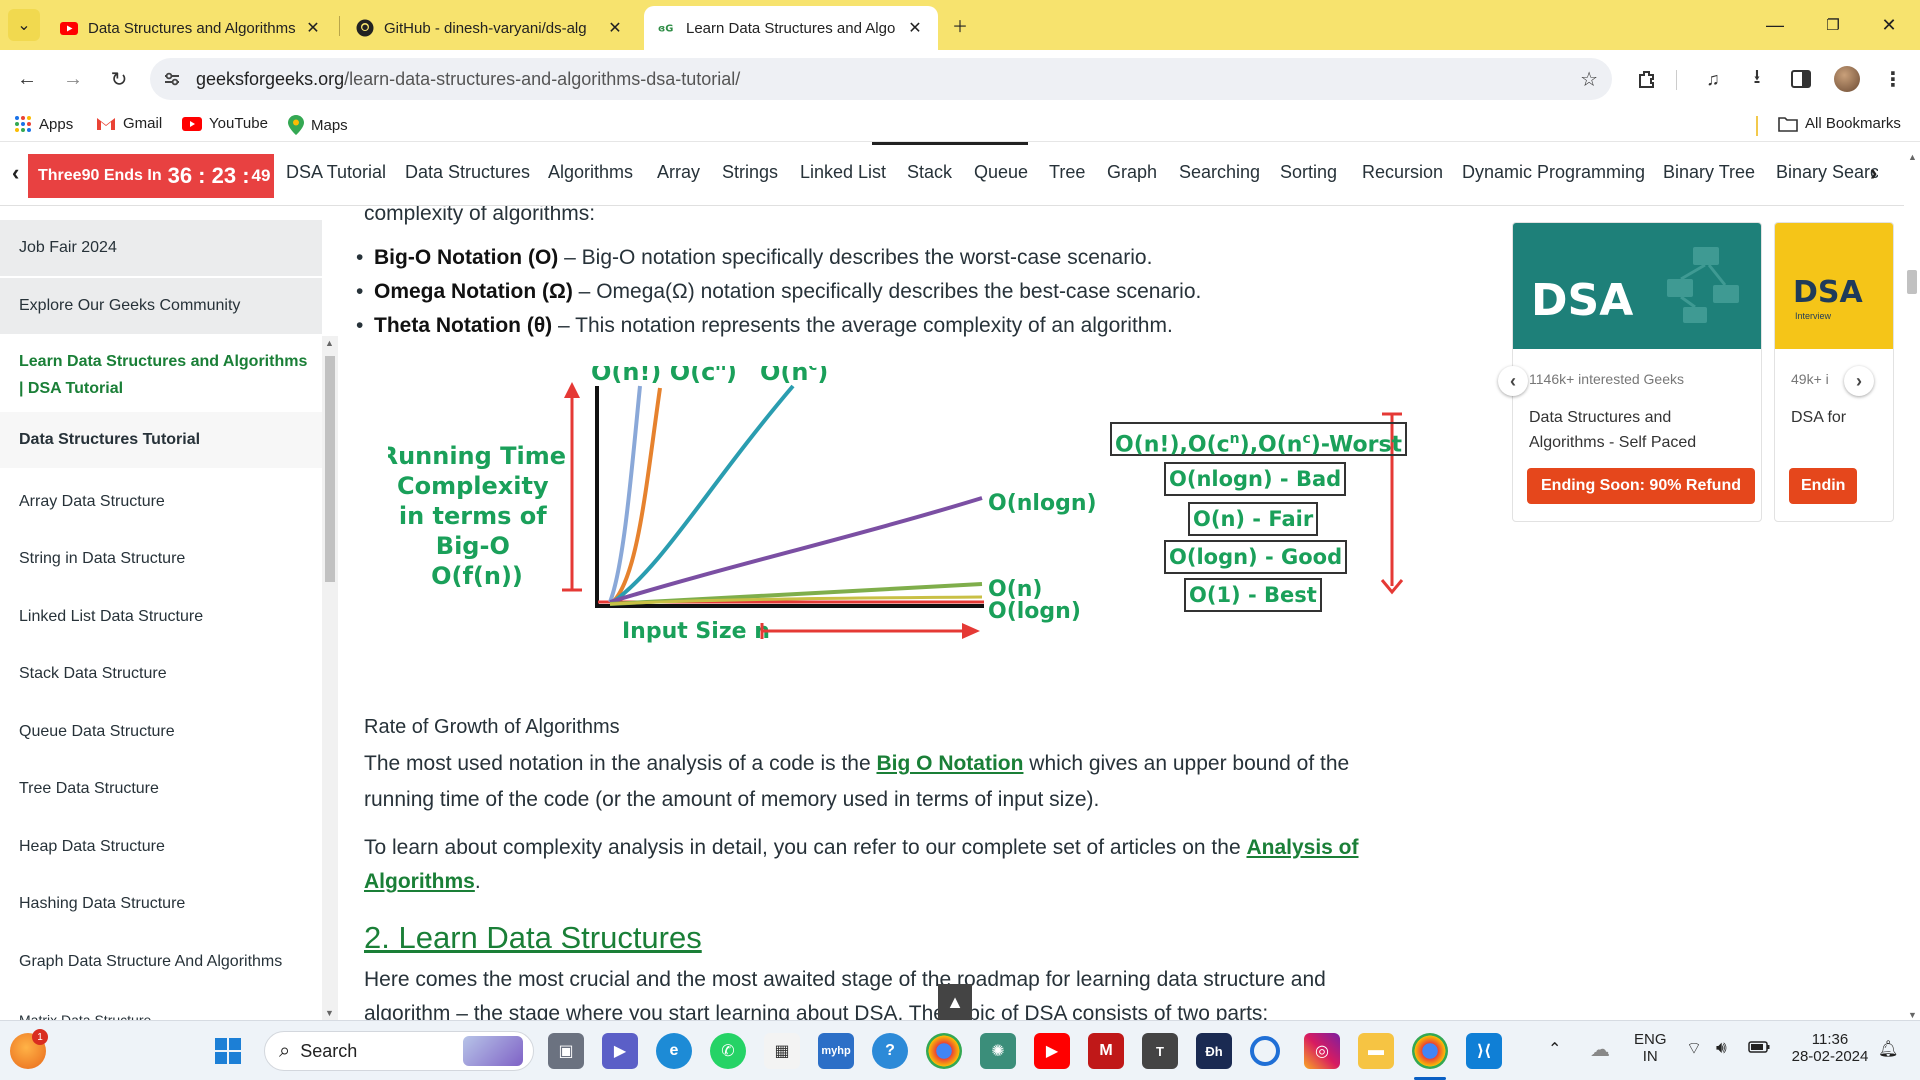 The width and height of the screenshot is (1920, 1080). Describe the element at coordinates (1589, 79) in the screenshot. I see `bookmark-star-icon: ☆` at that location.